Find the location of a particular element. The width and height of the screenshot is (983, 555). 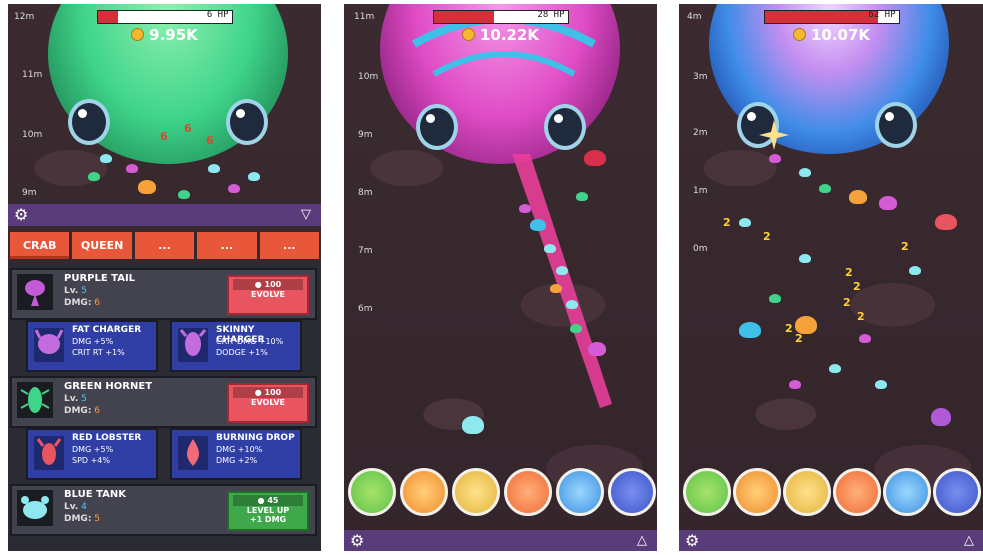

evolve-label: EVOLVE is located at coordinates (268, 402).